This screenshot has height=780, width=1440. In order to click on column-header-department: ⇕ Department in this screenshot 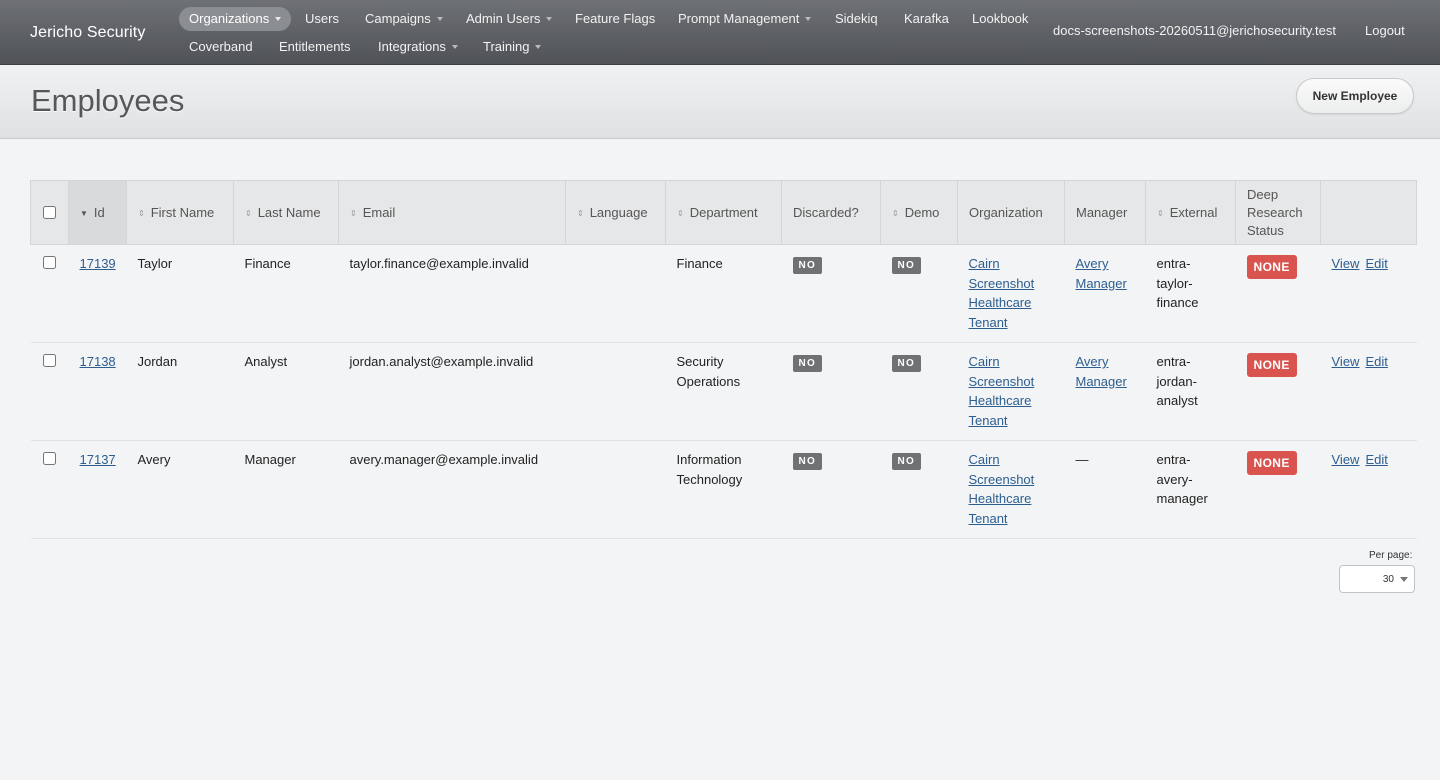, I will do `click(723, 212)`.